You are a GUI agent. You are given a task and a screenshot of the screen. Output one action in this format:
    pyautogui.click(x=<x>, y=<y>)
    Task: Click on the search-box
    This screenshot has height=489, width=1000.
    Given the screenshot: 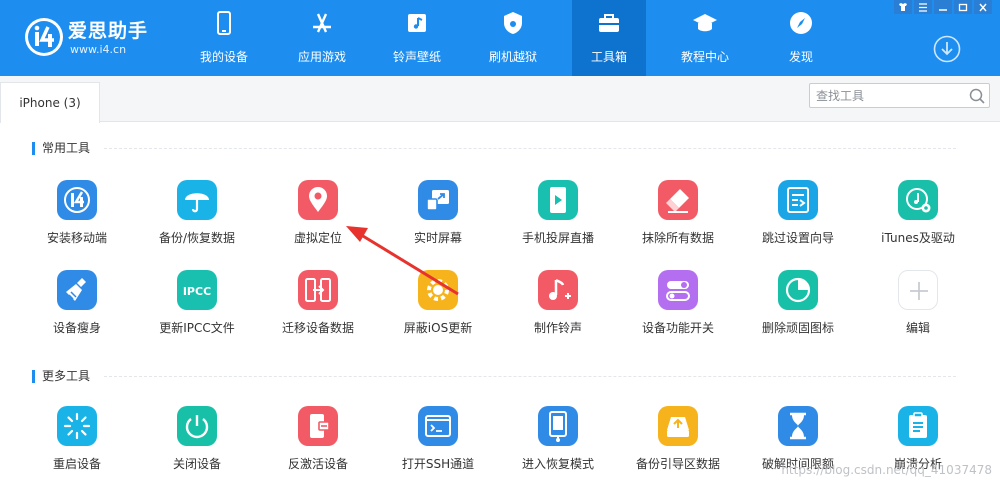 What is the action you would take?
    pyautogui.click(x=899, y=95)
    